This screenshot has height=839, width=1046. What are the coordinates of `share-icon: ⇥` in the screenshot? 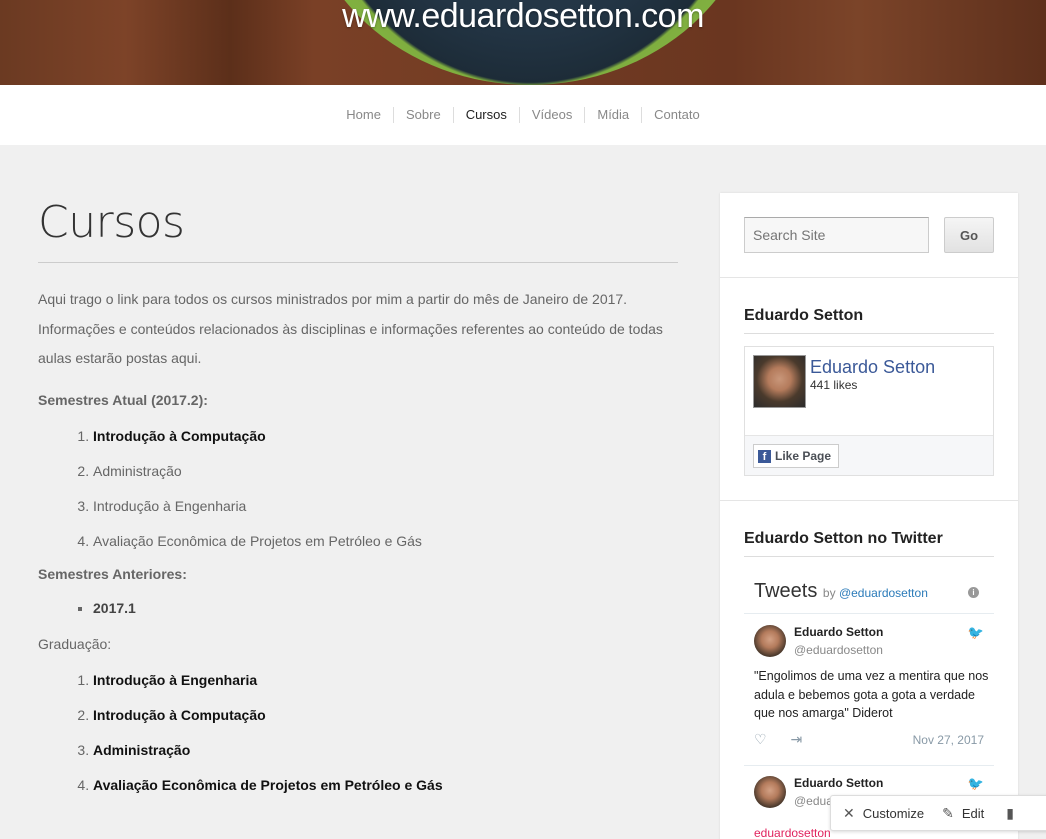 It's located at (796, 739).